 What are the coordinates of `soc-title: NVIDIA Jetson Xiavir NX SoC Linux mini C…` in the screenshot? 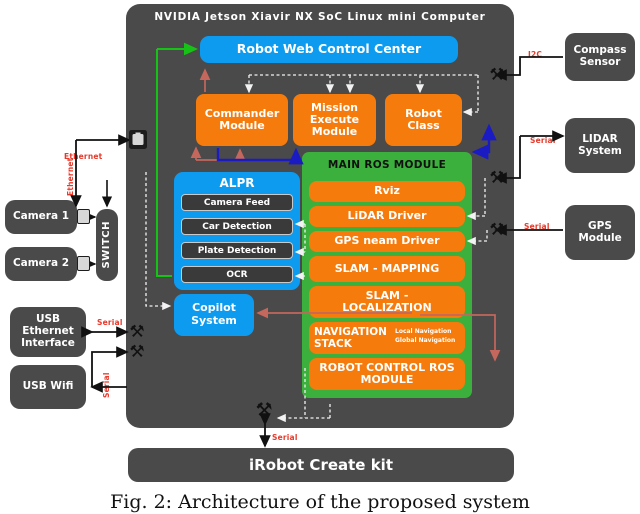 It's located at (320, 17).